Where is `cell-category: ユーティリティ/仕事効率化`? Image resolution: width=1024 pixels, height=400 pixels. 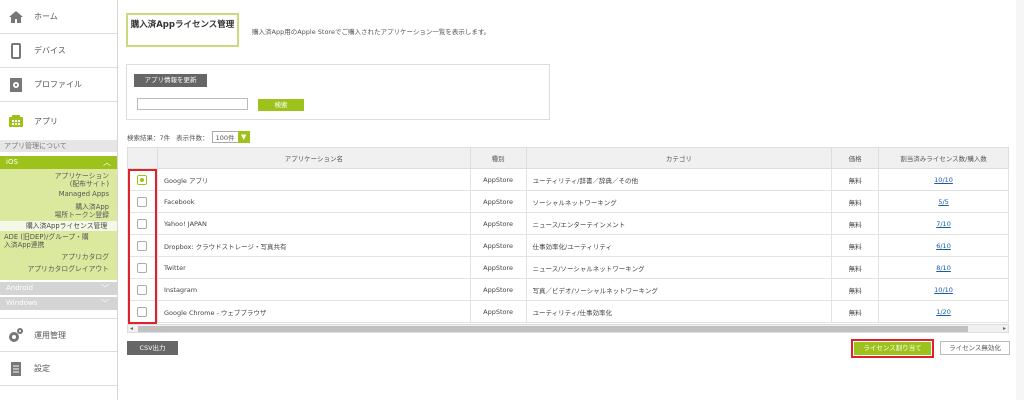
cell-category: ユーティリティ/仕事効率化 is located at coordinates (679, 311).